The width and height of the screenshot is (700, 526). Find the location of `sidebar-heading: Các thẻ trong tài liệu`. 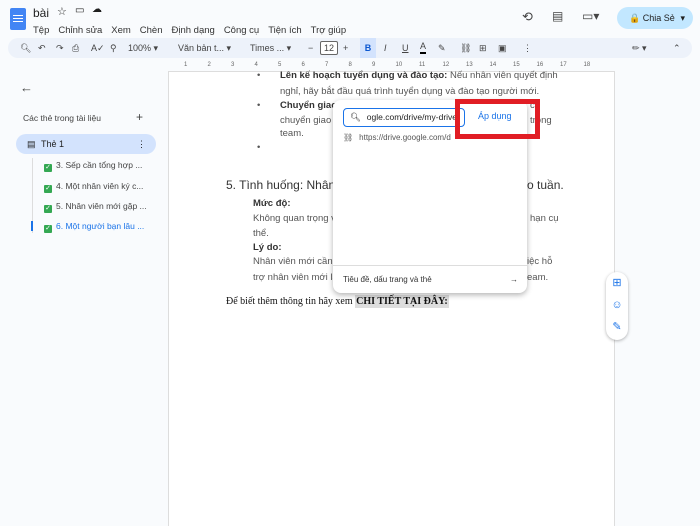

sidebar-heading: Các thẻ trong tài liệu is located at coordinates (62, 118).